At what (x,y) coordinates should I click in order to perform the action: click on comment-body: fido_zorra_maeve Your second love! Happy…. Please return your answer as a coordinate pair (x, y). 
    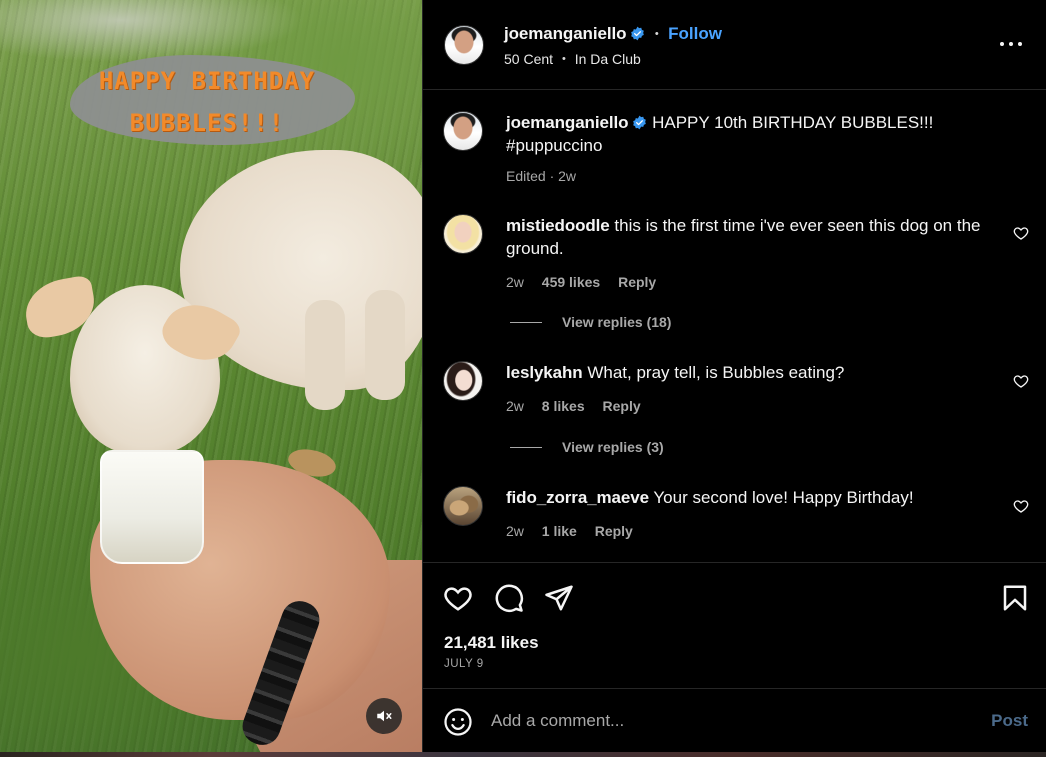
    Looking at the image, I should click on (756, 514).